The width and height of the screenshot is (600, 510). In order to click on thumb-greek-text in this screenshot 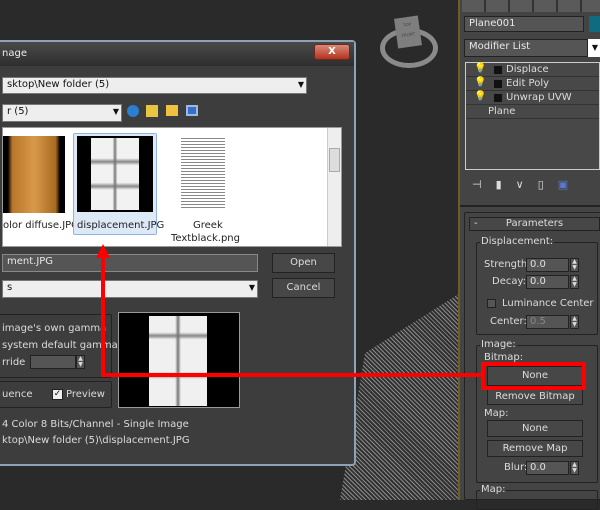, I will do `click(203, 173)`.